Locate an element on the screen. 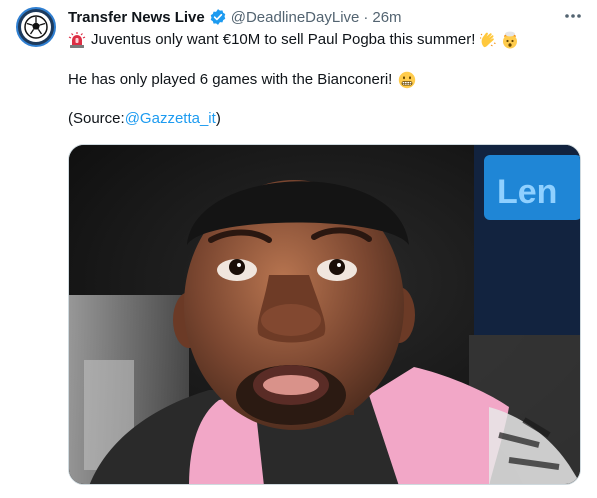  tweet-source-line: (Source: @Gazzetta_it ) is located at coordinates (144, 119).